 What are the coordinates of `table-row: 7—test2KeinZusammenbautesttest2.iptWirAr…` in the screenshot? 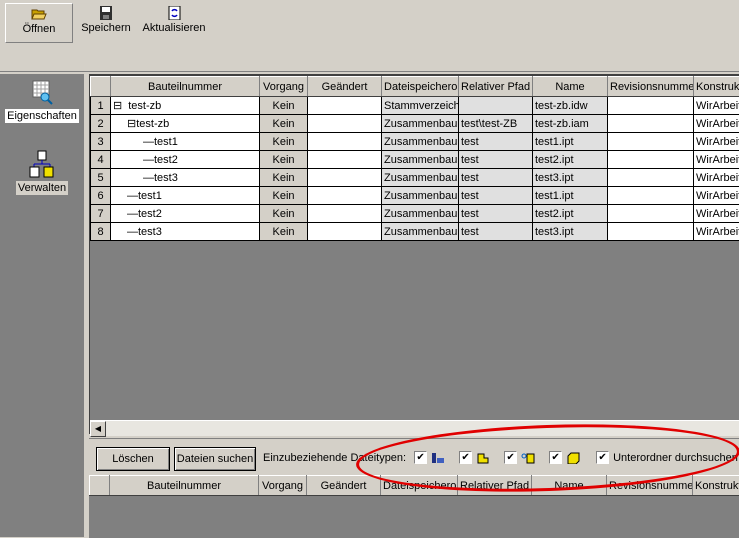 It's located at (415, 214).